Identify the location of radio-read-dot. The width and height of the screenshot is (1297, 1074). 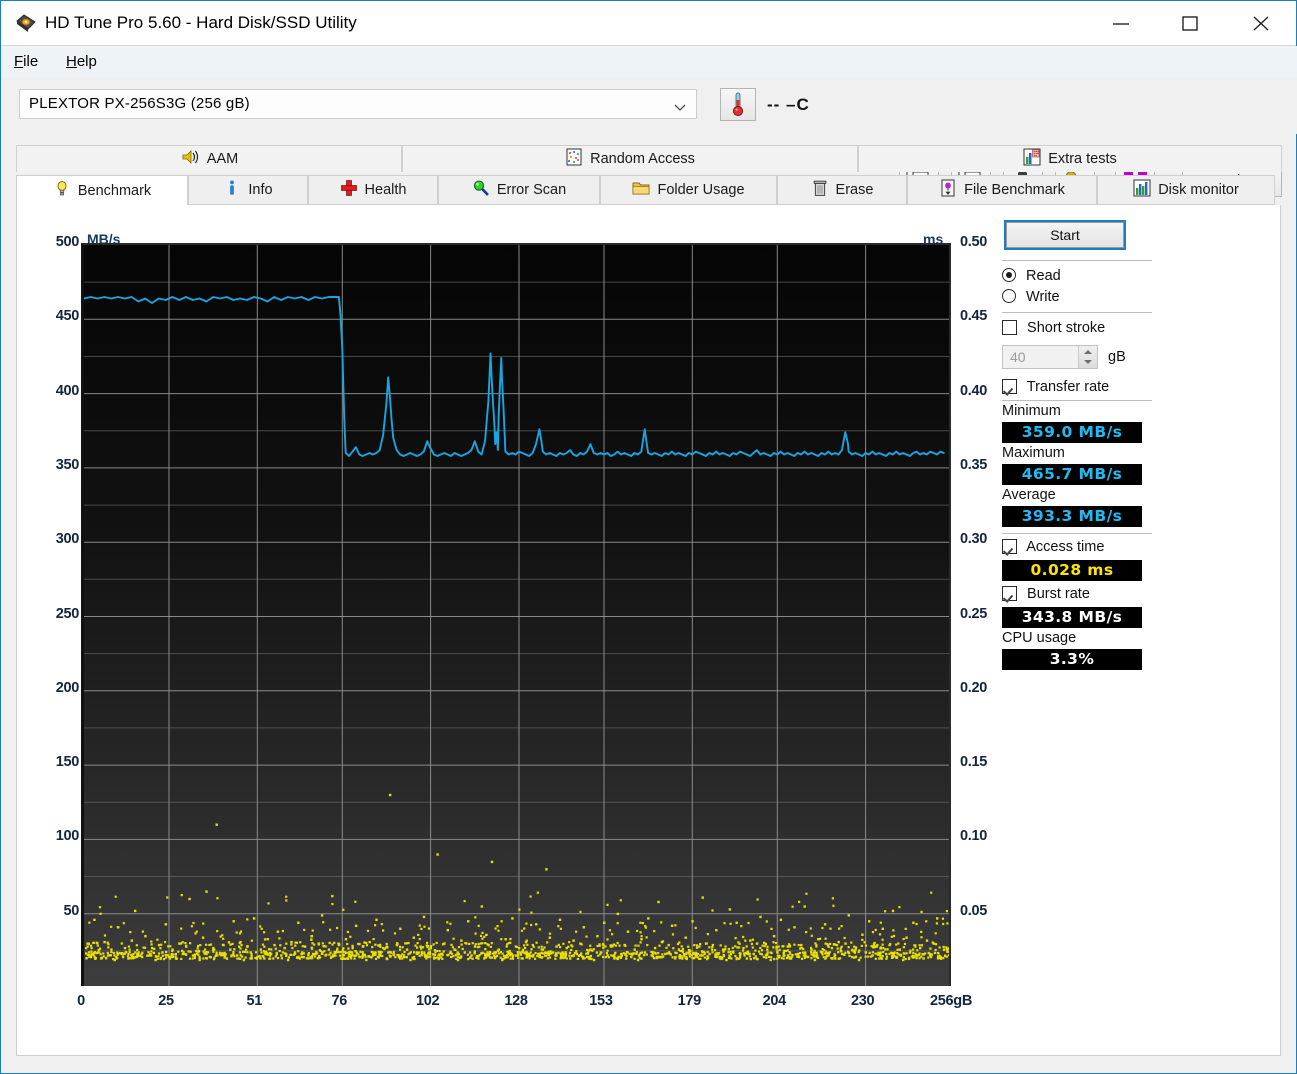
(1009, 275).